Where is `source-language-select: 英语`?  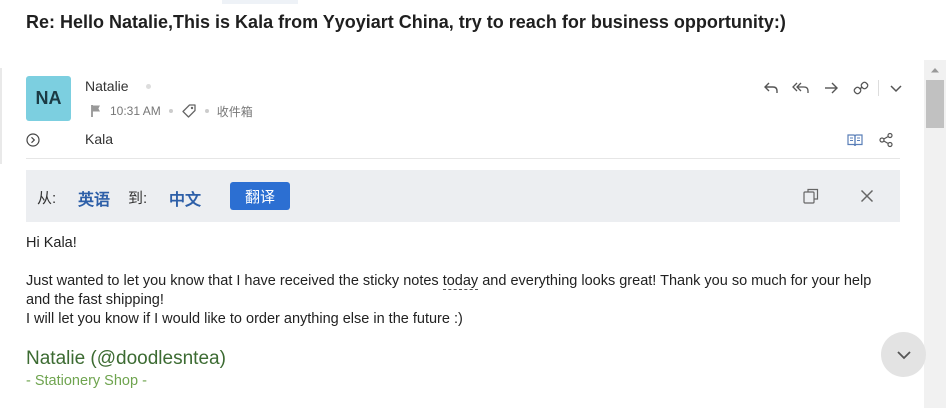
source-language-select: 英语 is located at coordinates (94, 198).